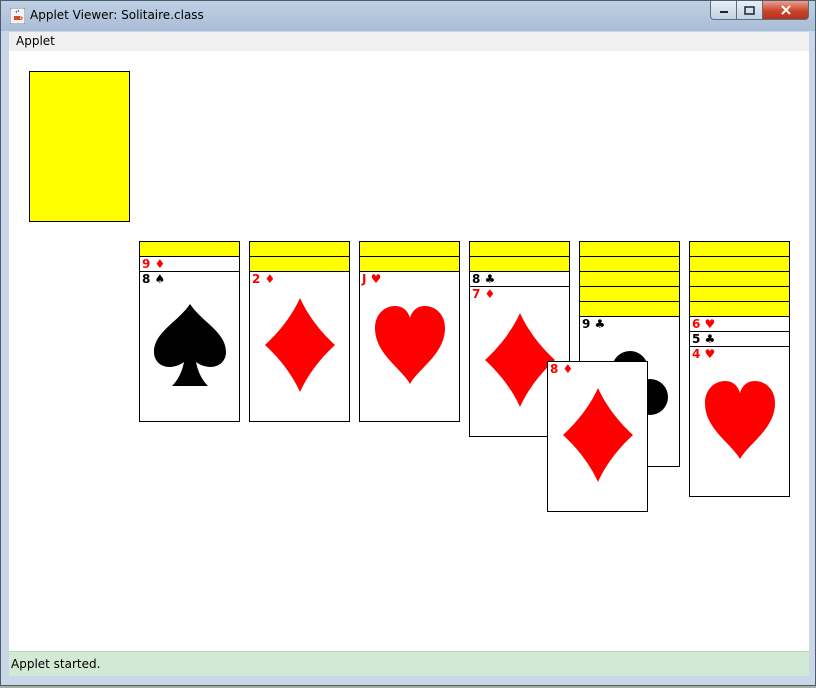 This screenshot has height=688, width=816. I want to click on card-suit: ♠, so click(160, 279).